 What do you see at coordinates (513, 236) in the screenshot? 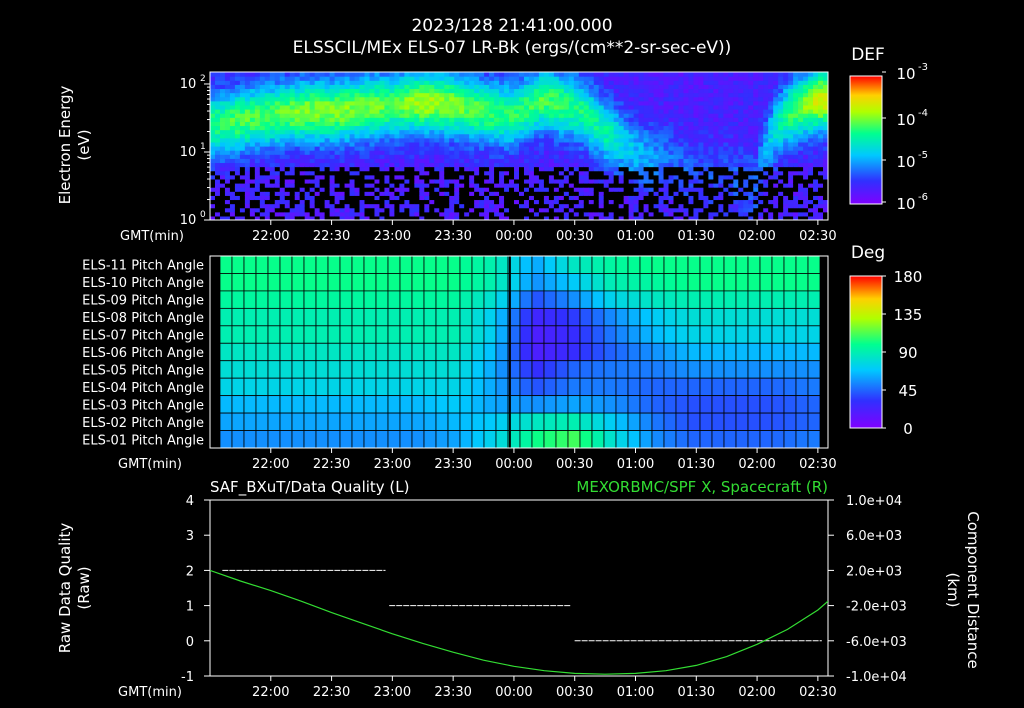
I see `time-tick-label: 00:00` at bounding box center [513, 236].